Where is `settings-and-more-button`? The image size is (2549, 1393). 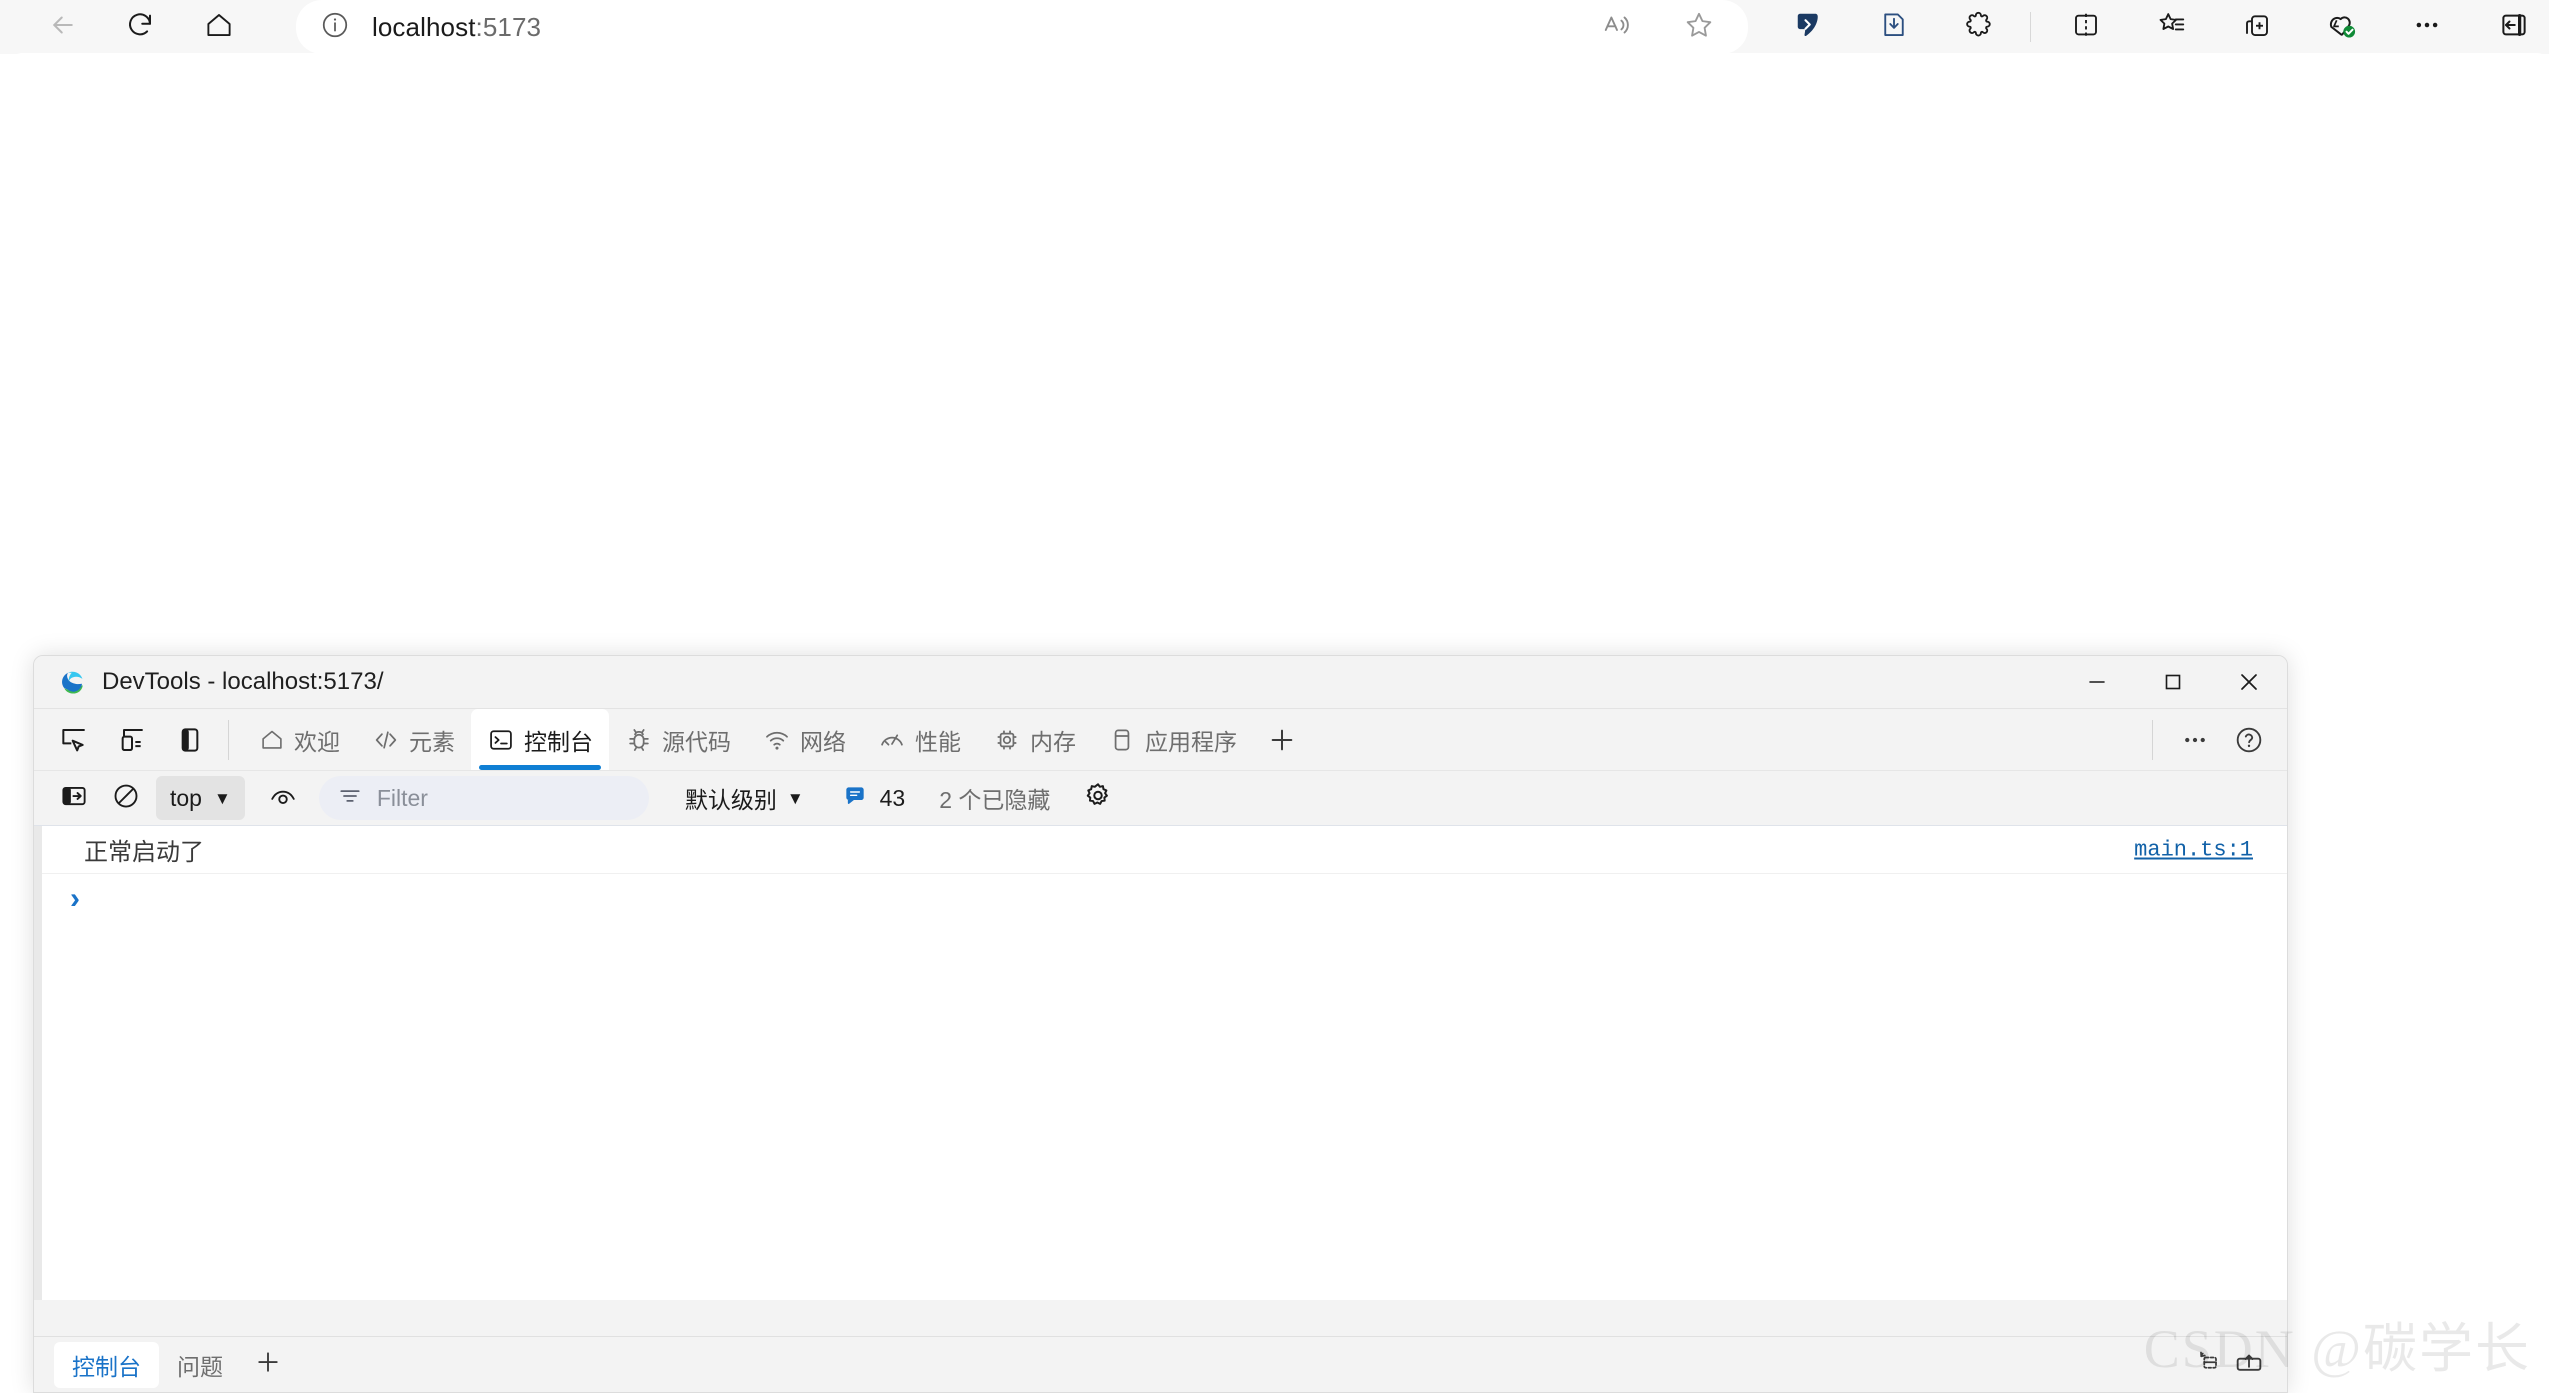
settings-and-more-button is located at coordinates (2427, 27).